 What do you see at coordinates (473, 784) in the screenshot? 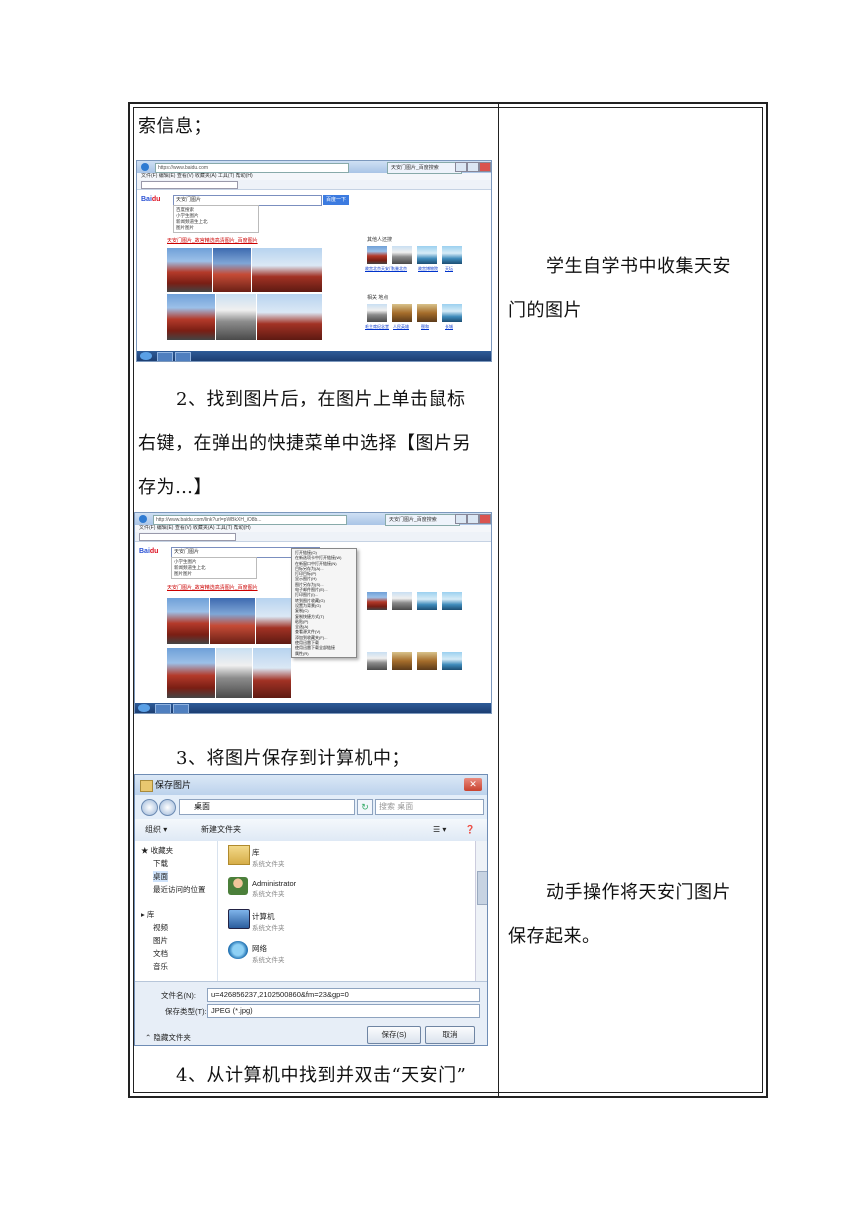
I see `close-icon: ✕` at bounding box center [473, 784].